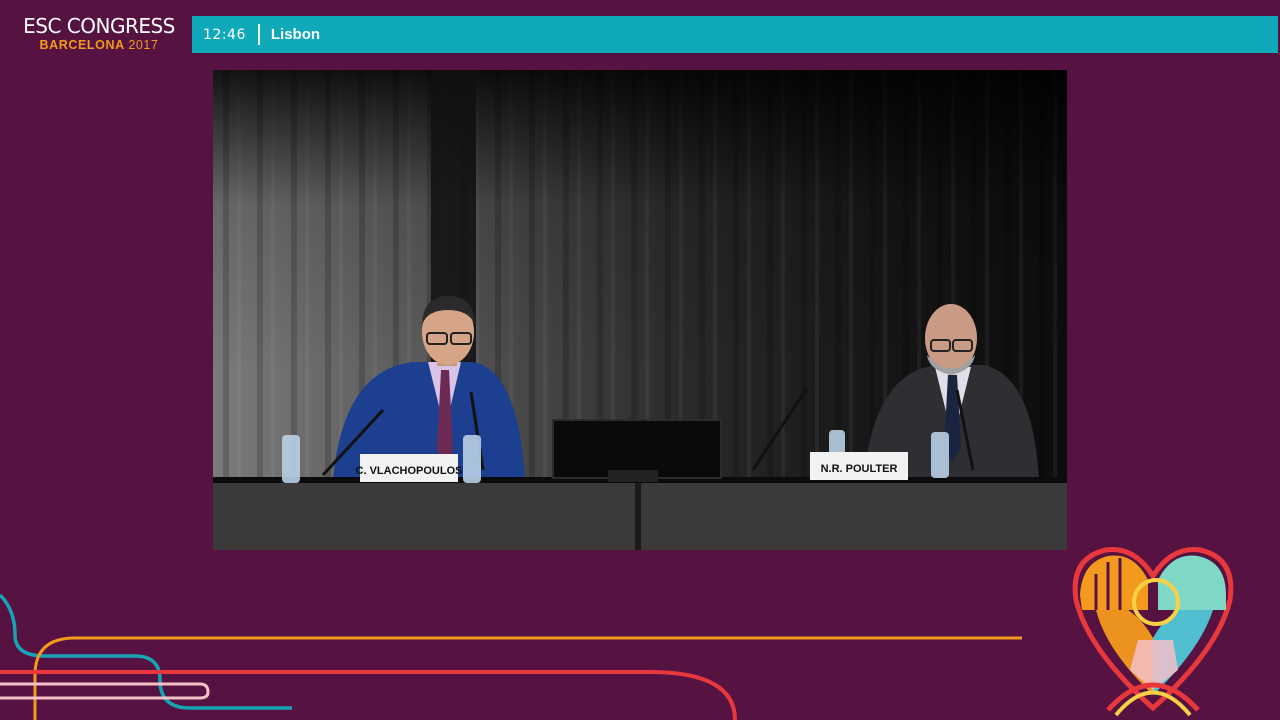 Image resolution: width=1280 pixels, height=720 pixels. Describe the element at coordinates (99, 26) in the screenshot. I see `logo-title: ESC CONGRESS` at that location.